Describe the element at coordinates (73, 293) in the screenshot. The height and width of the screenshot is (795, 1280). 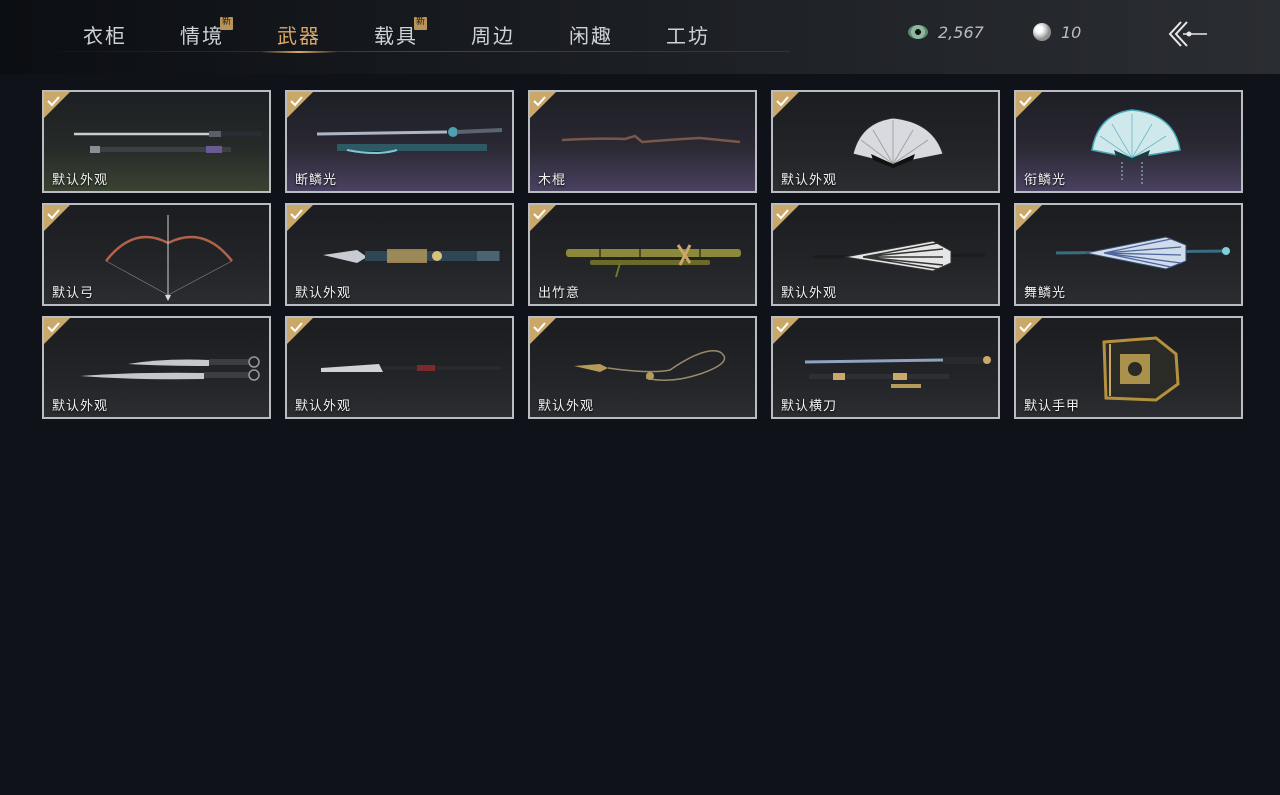
I see `weapon-name: 默认弓` at that location.